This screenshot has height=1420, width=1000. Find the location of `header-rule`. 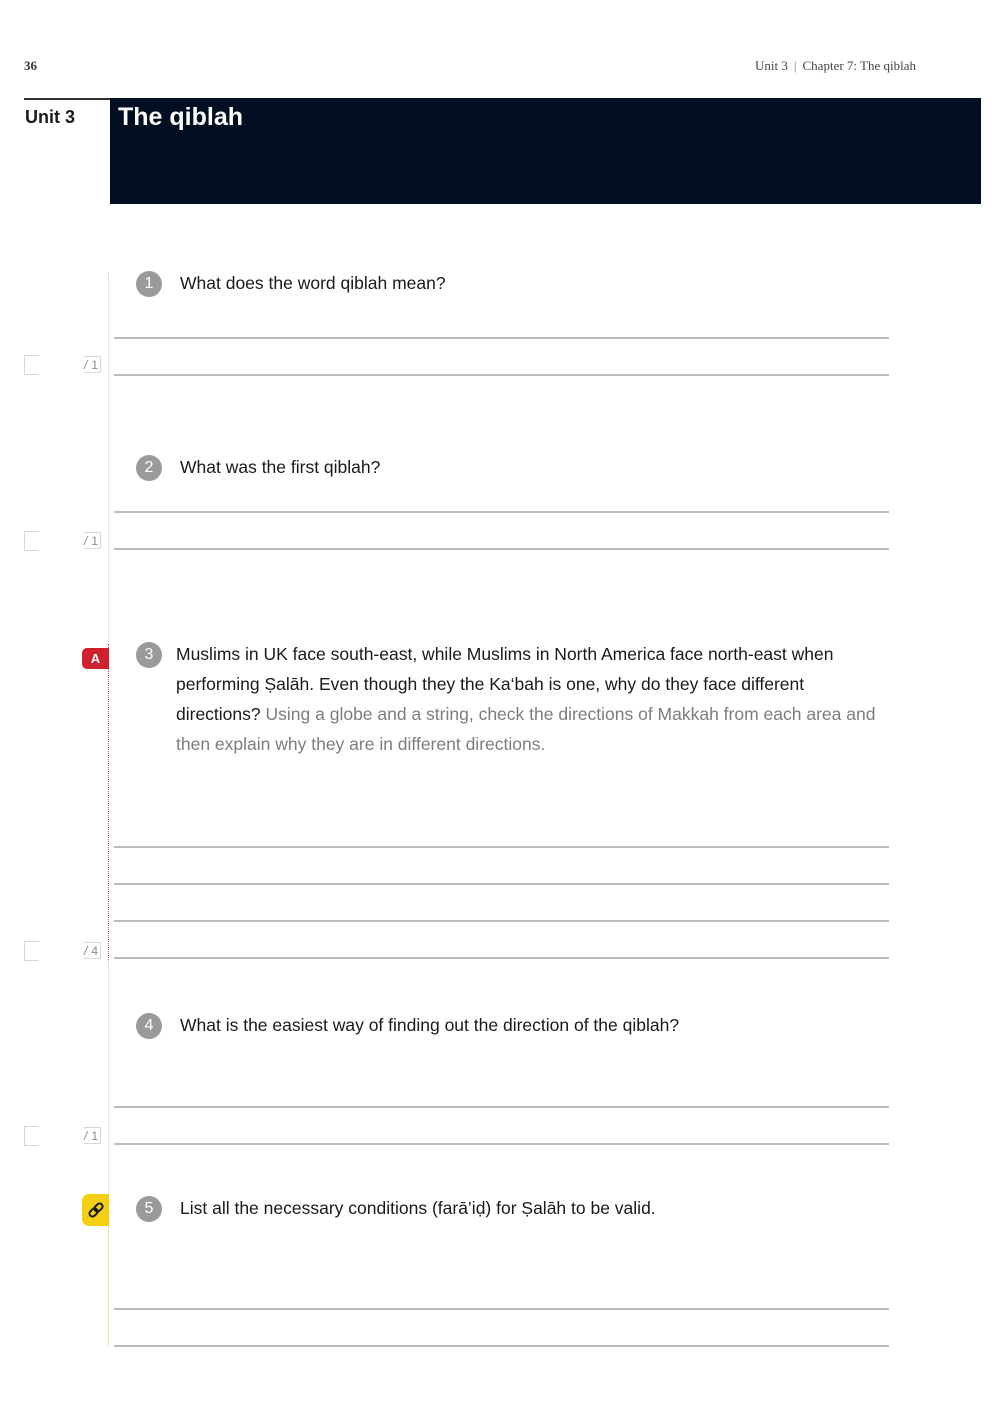

header-rule is located at coordinates (67, 99).